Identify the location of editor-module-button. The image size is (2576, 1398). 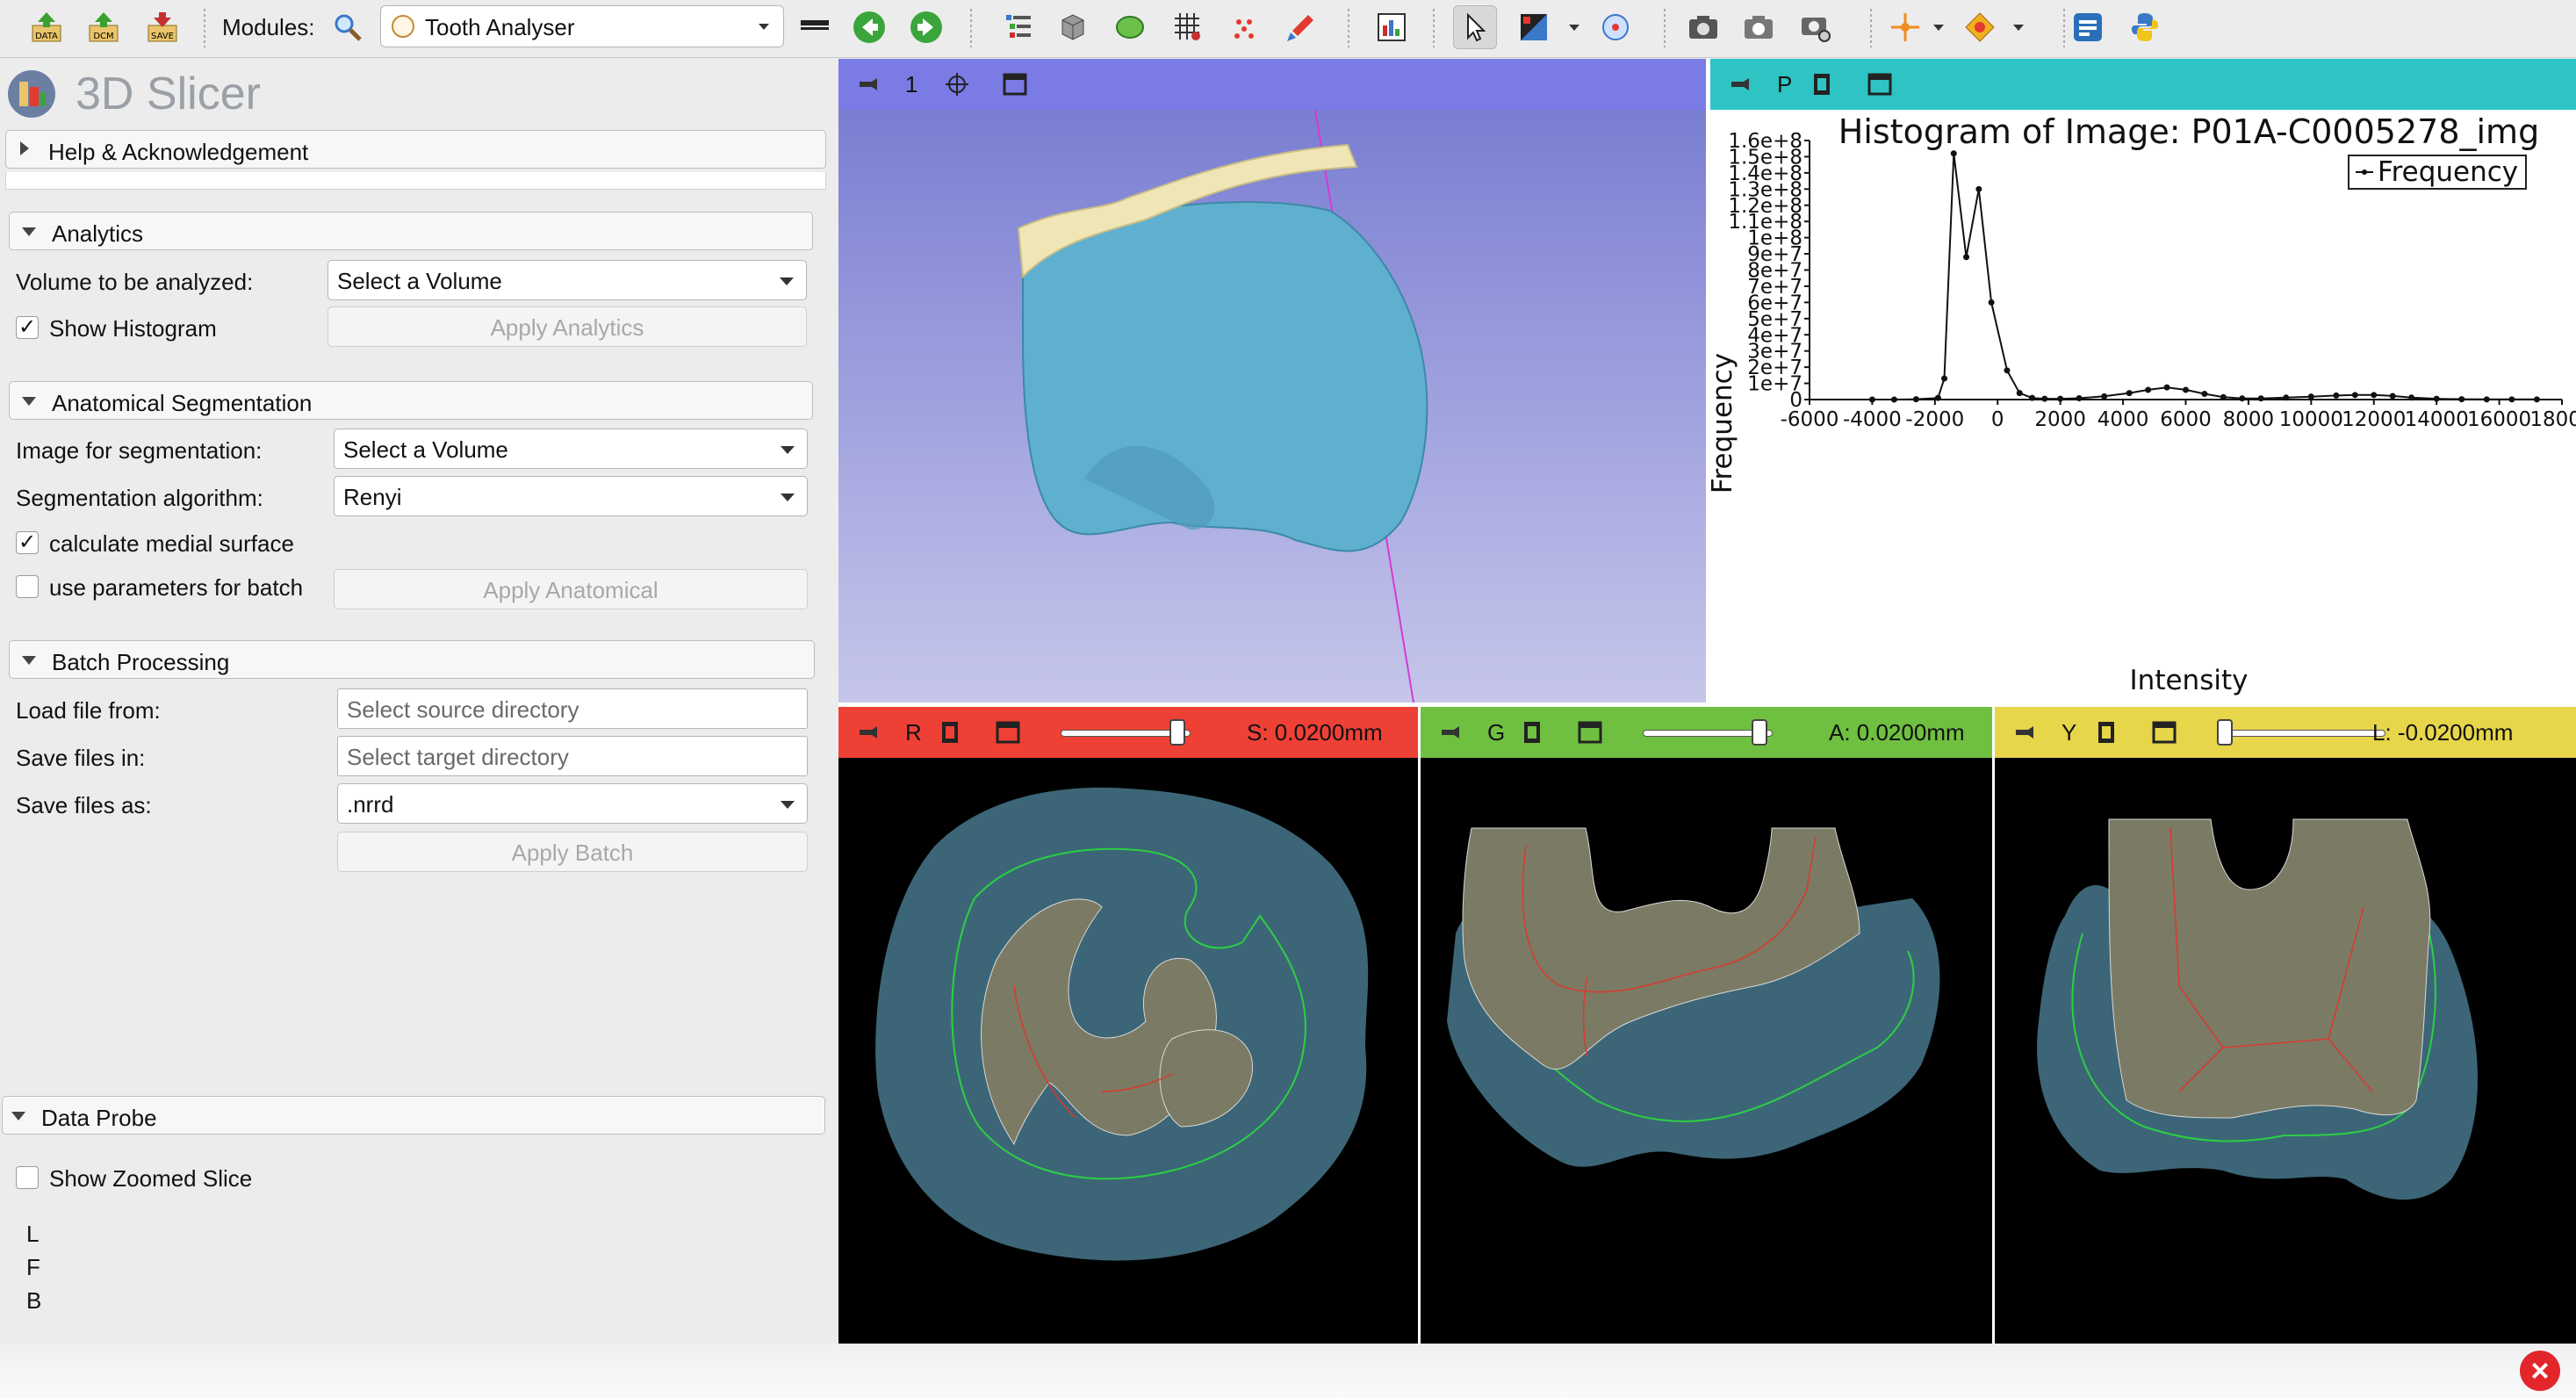
(1301, 27).